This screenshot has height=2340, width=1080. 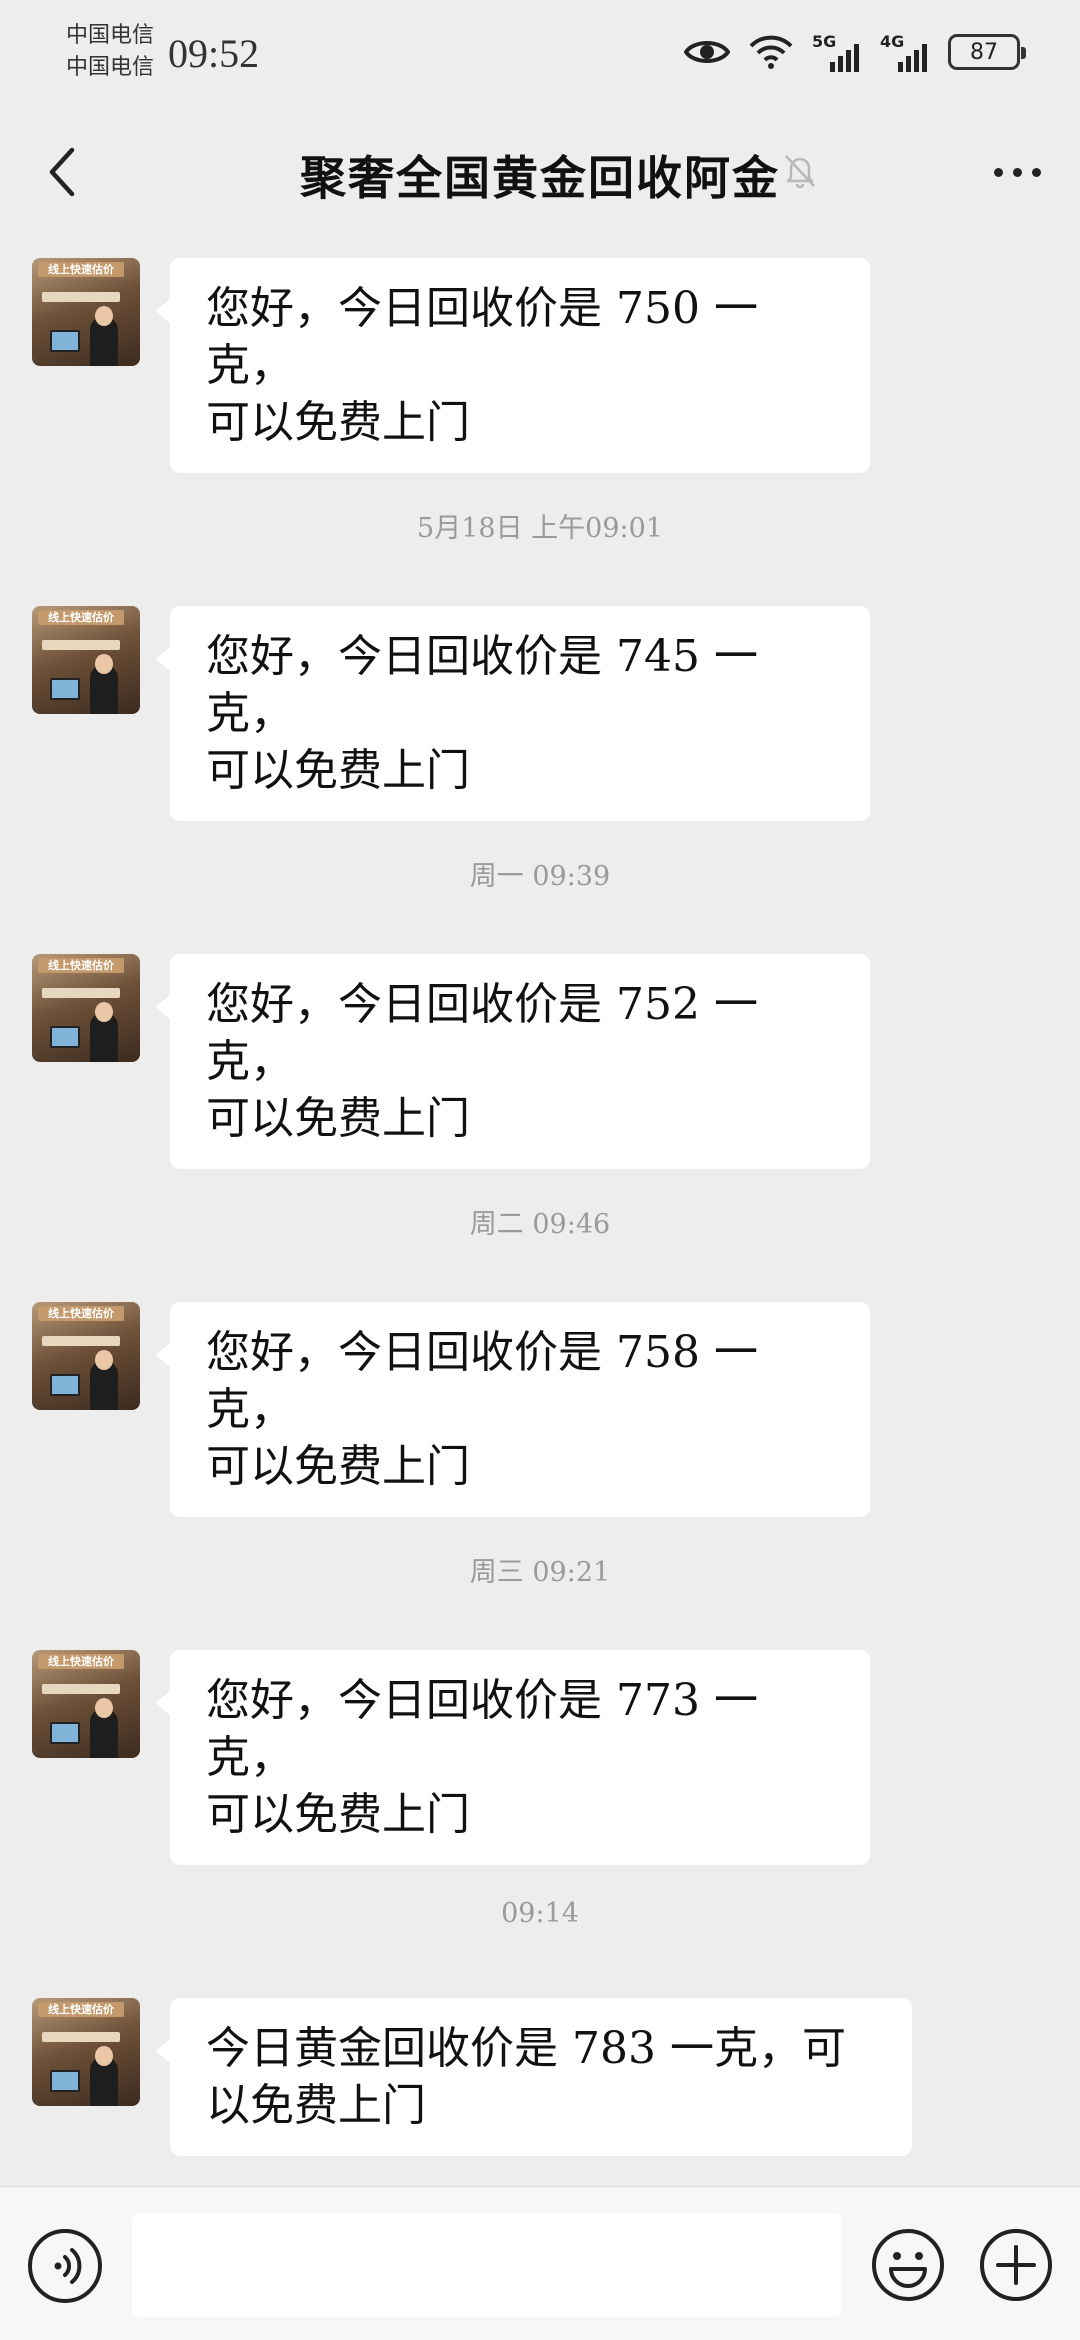 I want to click on carrier-info: 中国电信 中国电信, so click(x=110, y=52).